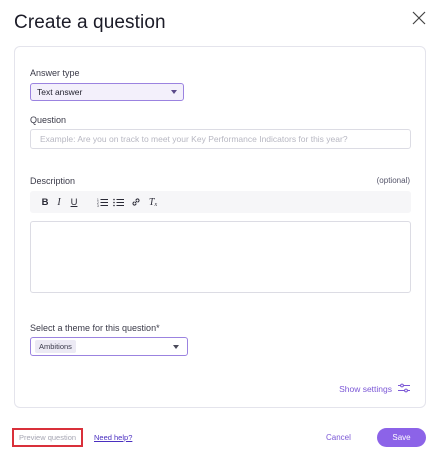 This screenshot has height=455, width=440. I want to click on svg-text: 3, so click(98, 205).